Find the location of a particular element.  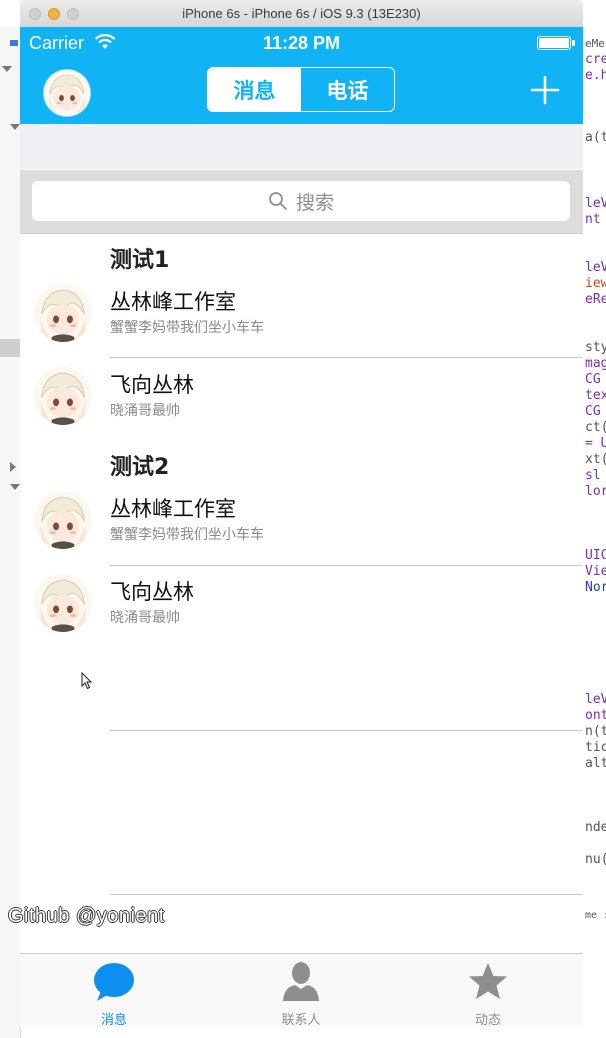

tab-bar: 消息 联系人 动态 is located at coordinates (301, 990).